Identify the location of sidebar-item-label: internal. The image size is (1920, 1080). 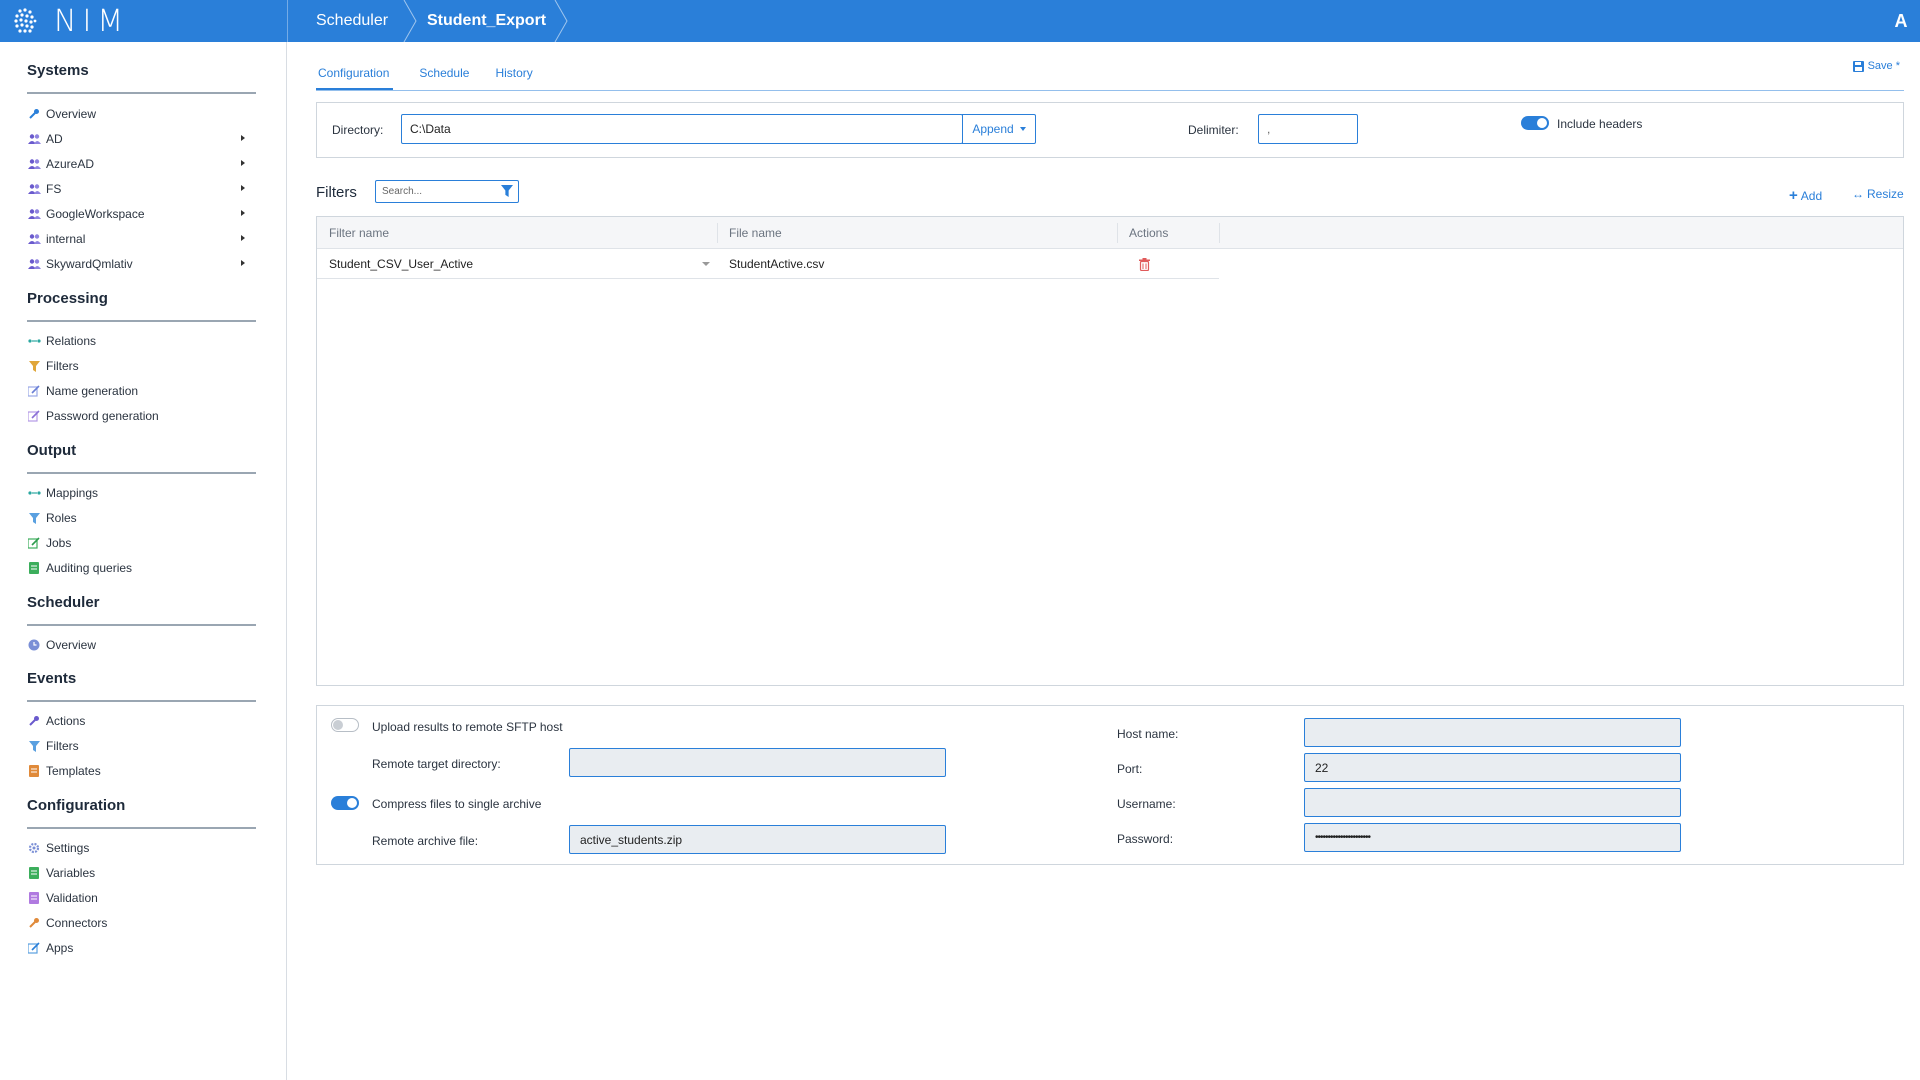
(66, 239).